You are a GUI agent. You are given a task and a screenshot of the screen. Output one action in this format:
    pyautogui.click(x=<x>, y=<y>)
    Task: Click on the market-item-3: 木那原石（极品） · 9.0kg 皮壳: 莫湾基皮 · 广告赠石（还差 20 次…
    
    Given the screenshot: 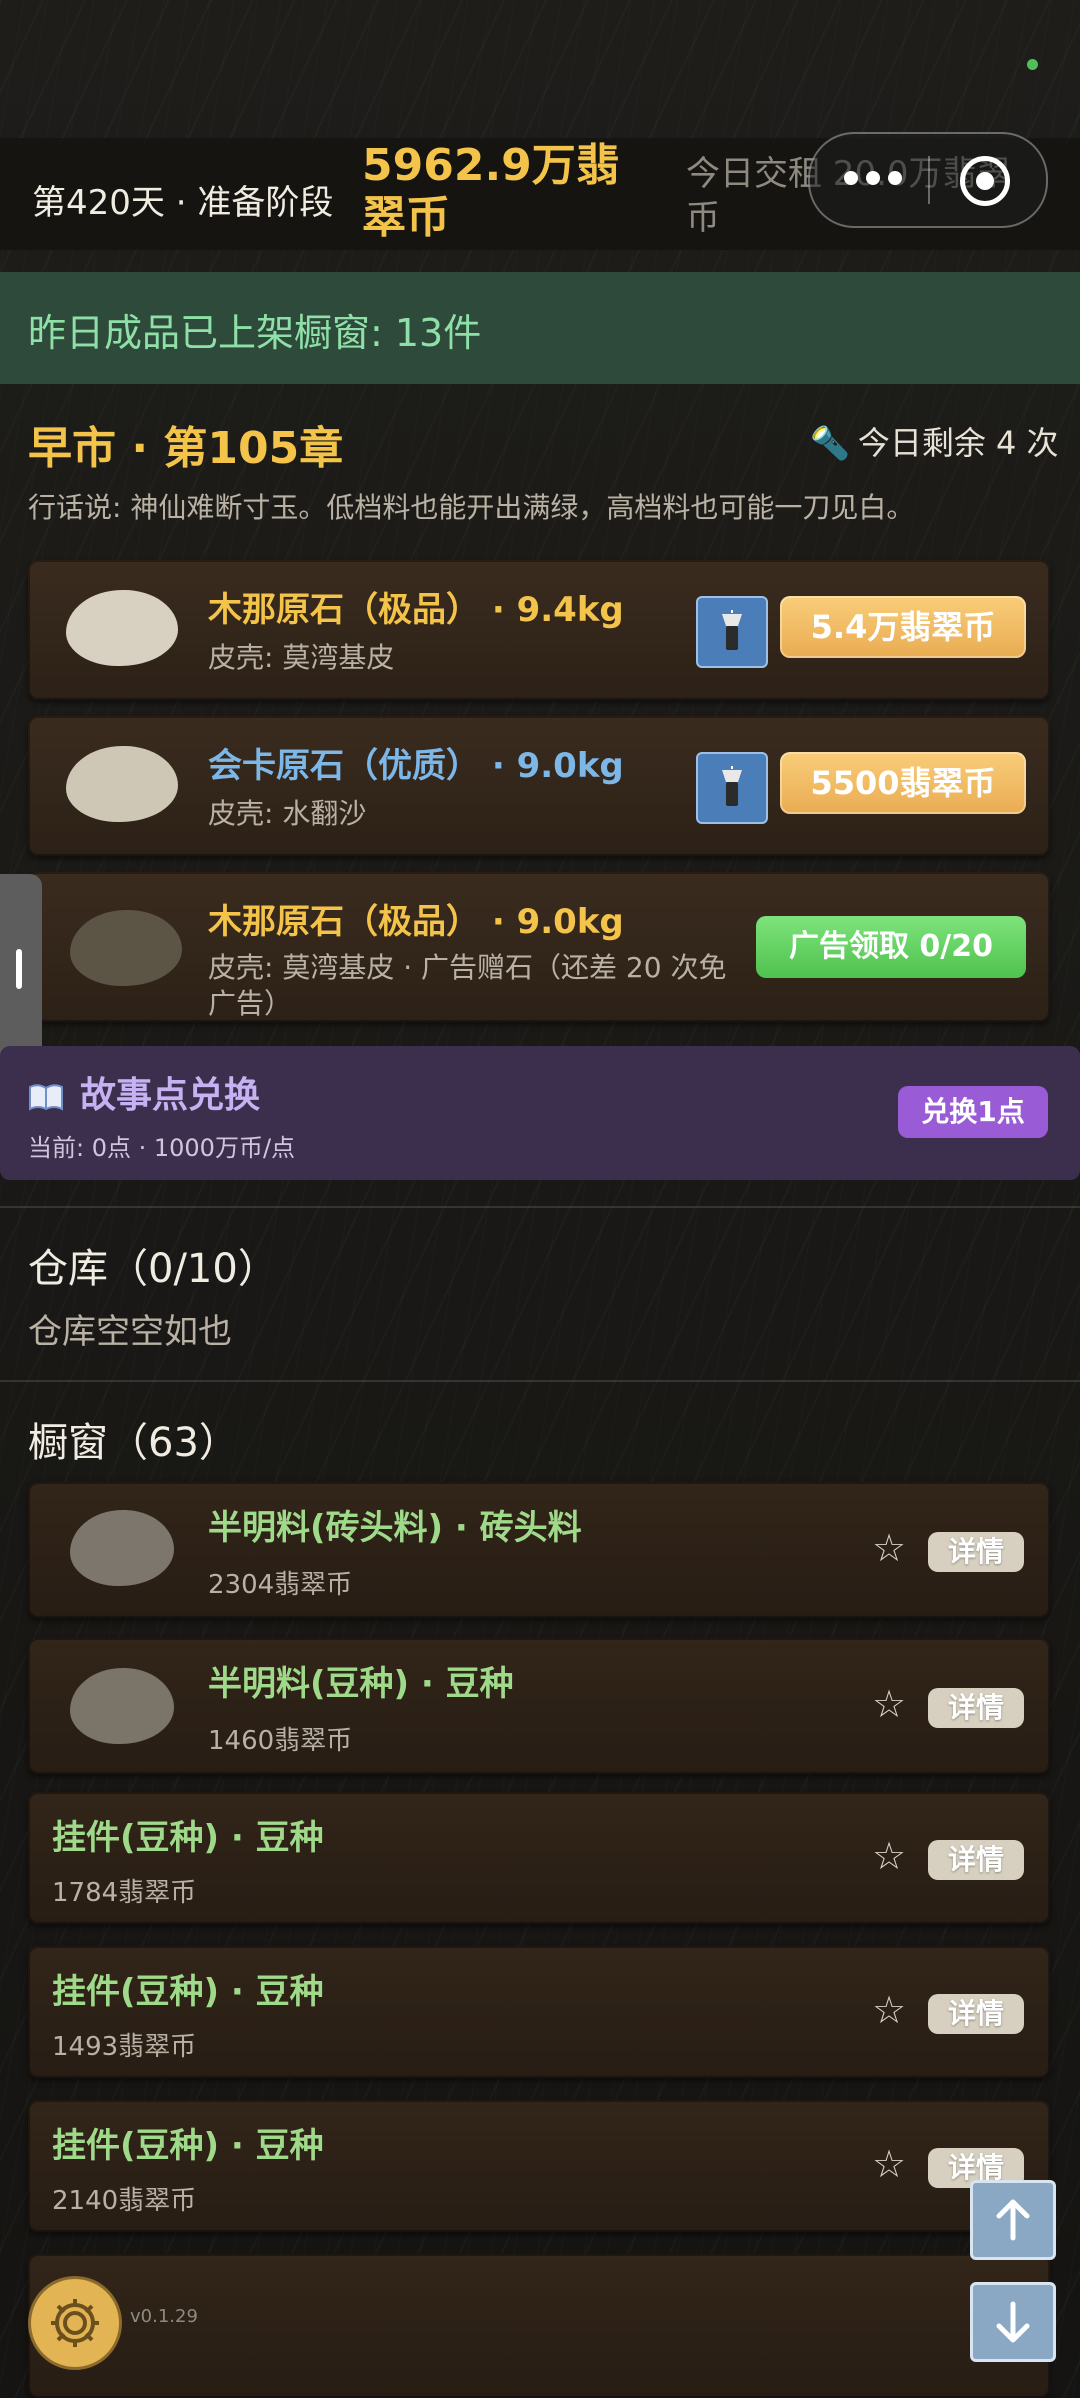 What is the action you would take?
    pyautogui.click(x=539, y=947)
    